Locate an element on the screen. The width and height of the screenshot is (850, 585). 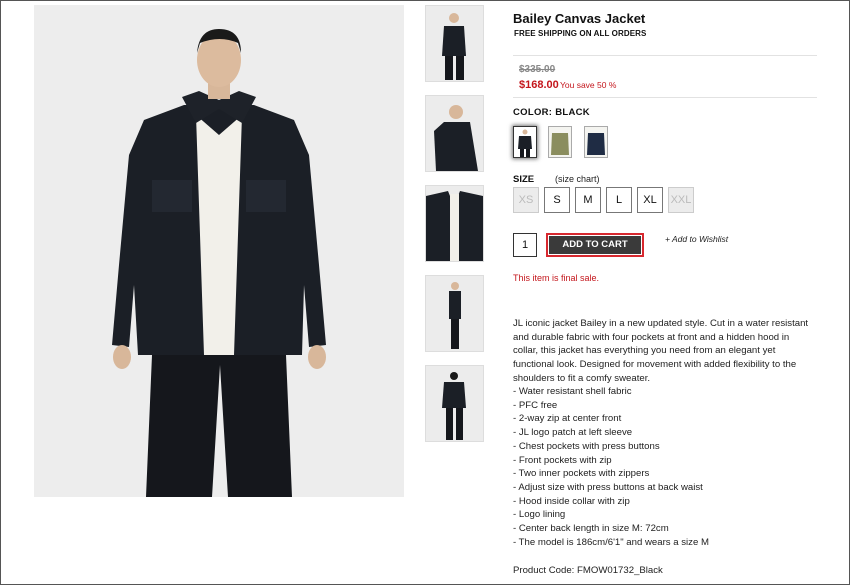
feature-item: - Chest pockets with press buttons is located at coordinates (586, 446).